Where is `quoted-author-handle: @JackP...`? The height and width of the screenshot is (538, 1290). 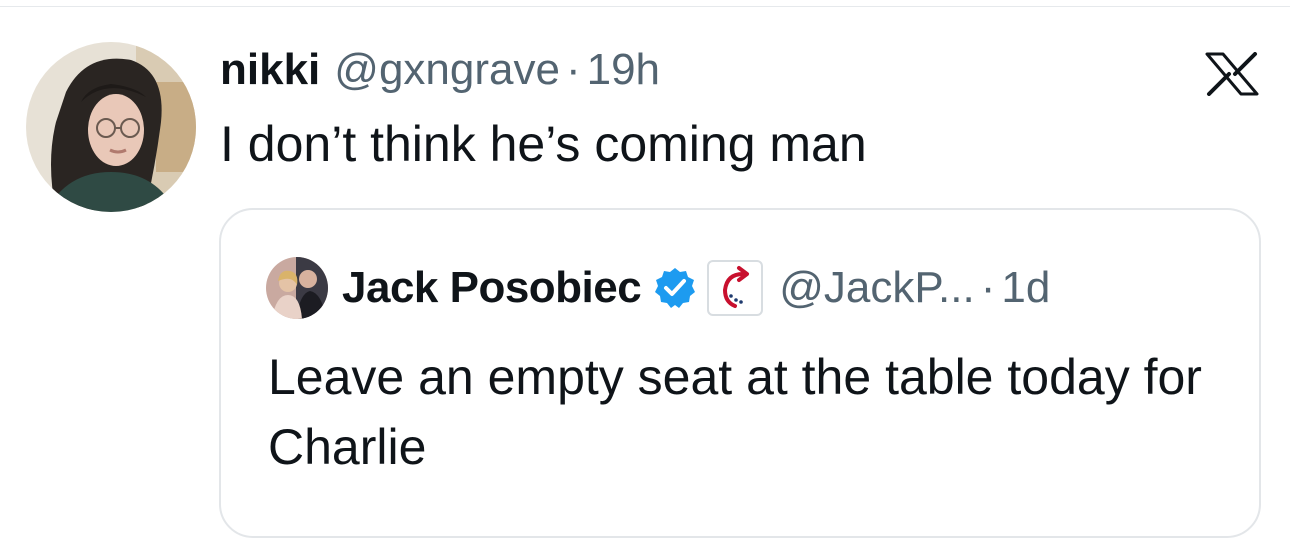 quoted-author-handle: @JackP... is located at coordinates (877, 288).